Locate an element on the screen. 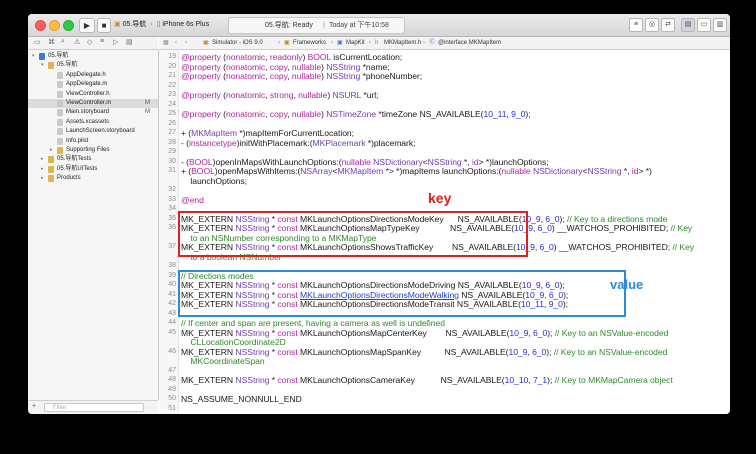  navigator-item: ▸ Supporting Files is located at coordinates (93, 150).